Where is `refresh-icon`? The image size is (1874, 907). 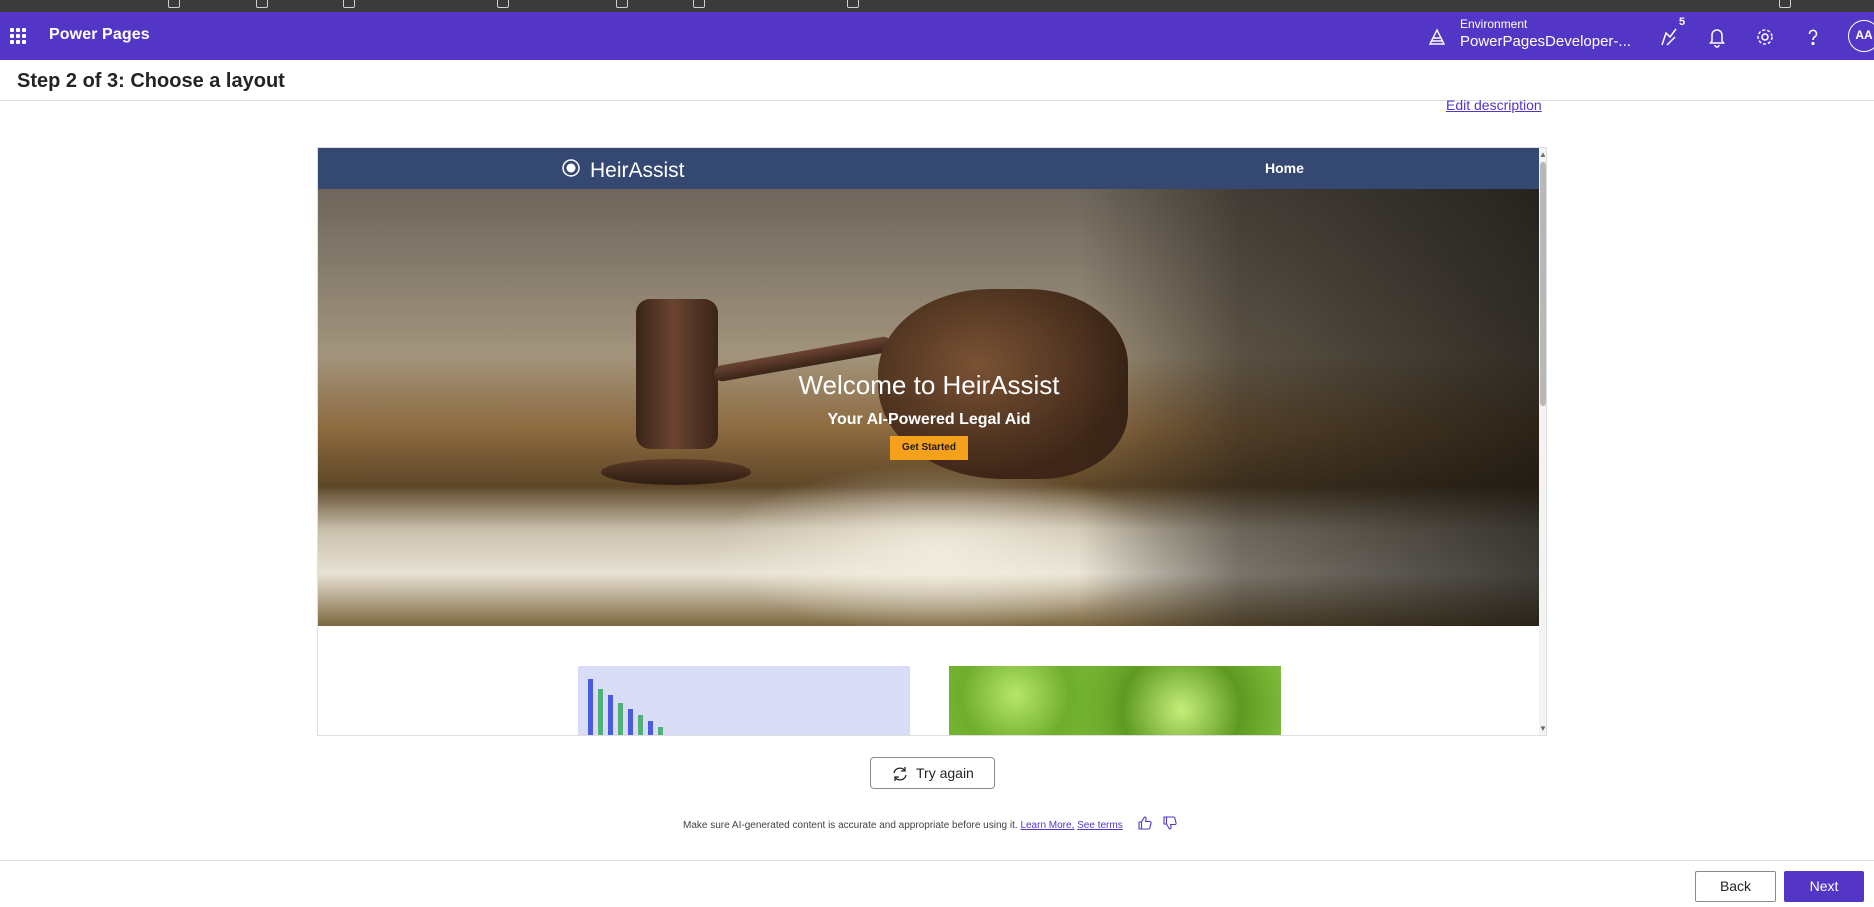 refresh-icon is located at coordinates (900, 774).